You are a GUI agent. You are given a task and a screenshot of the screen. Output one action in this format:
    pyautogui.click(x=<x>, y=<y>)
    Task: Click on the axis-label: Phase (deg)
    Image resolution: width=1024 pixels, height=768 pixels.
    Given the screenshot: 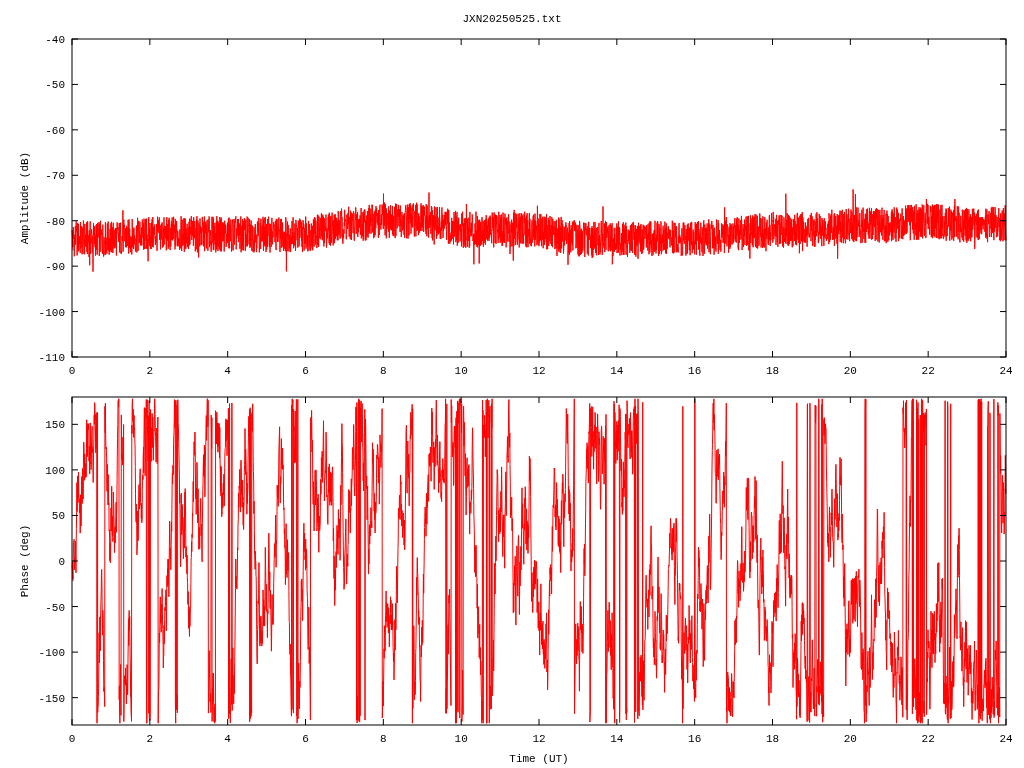 What is the action you would take?
    pyautogui.click(x=25, y=561)
    